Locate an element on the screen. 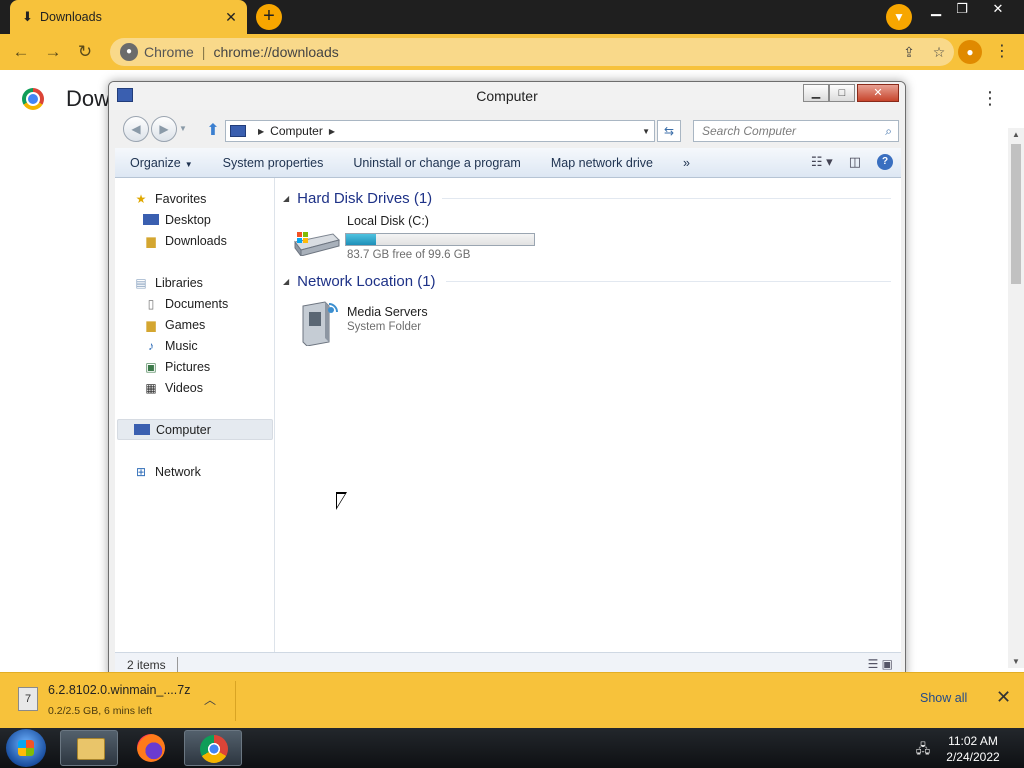 The image size is (1024, 768). show-all-button: Show all is located at coordinates (943, 698).